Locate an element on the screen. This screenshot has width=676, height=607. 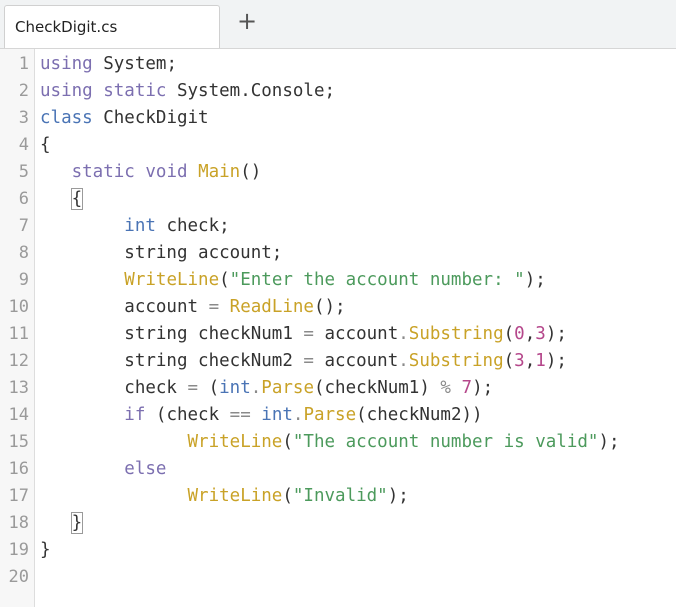
code-line: account = ReadLine(); is located at coordinates (192, 307).